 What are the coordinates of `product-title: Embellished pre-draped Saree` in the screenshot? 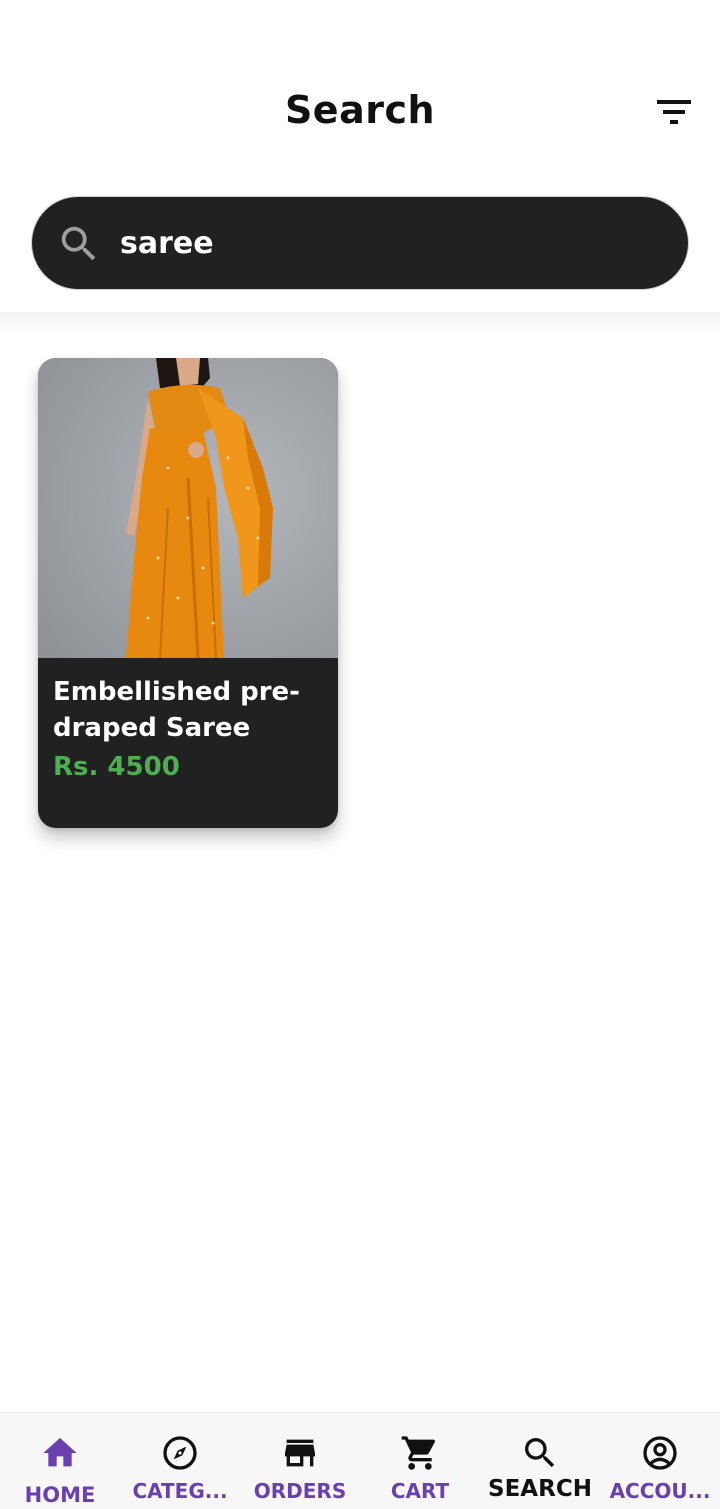 It's located at (176, 710).